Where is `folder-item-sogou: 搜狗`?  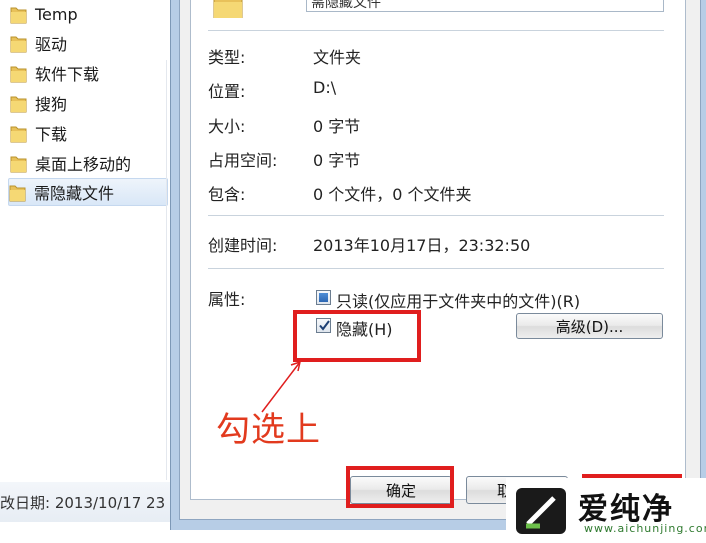 folder-item-sogou: 搜狗 is located at coordinates (89, 103).